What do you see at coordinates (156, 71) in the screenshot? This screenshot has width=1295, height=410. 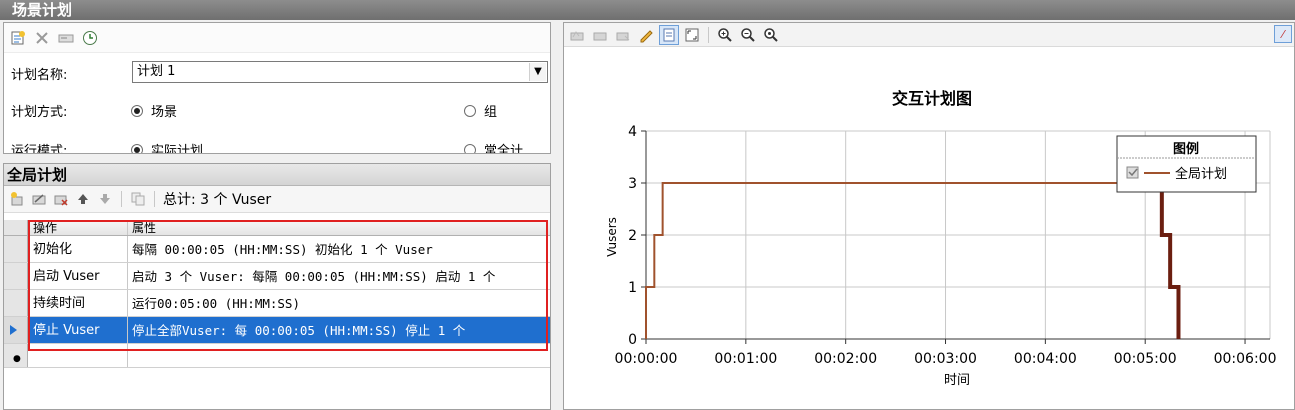 I see `schedule-name-value: 计划 1` at bounding box center [156, 71].